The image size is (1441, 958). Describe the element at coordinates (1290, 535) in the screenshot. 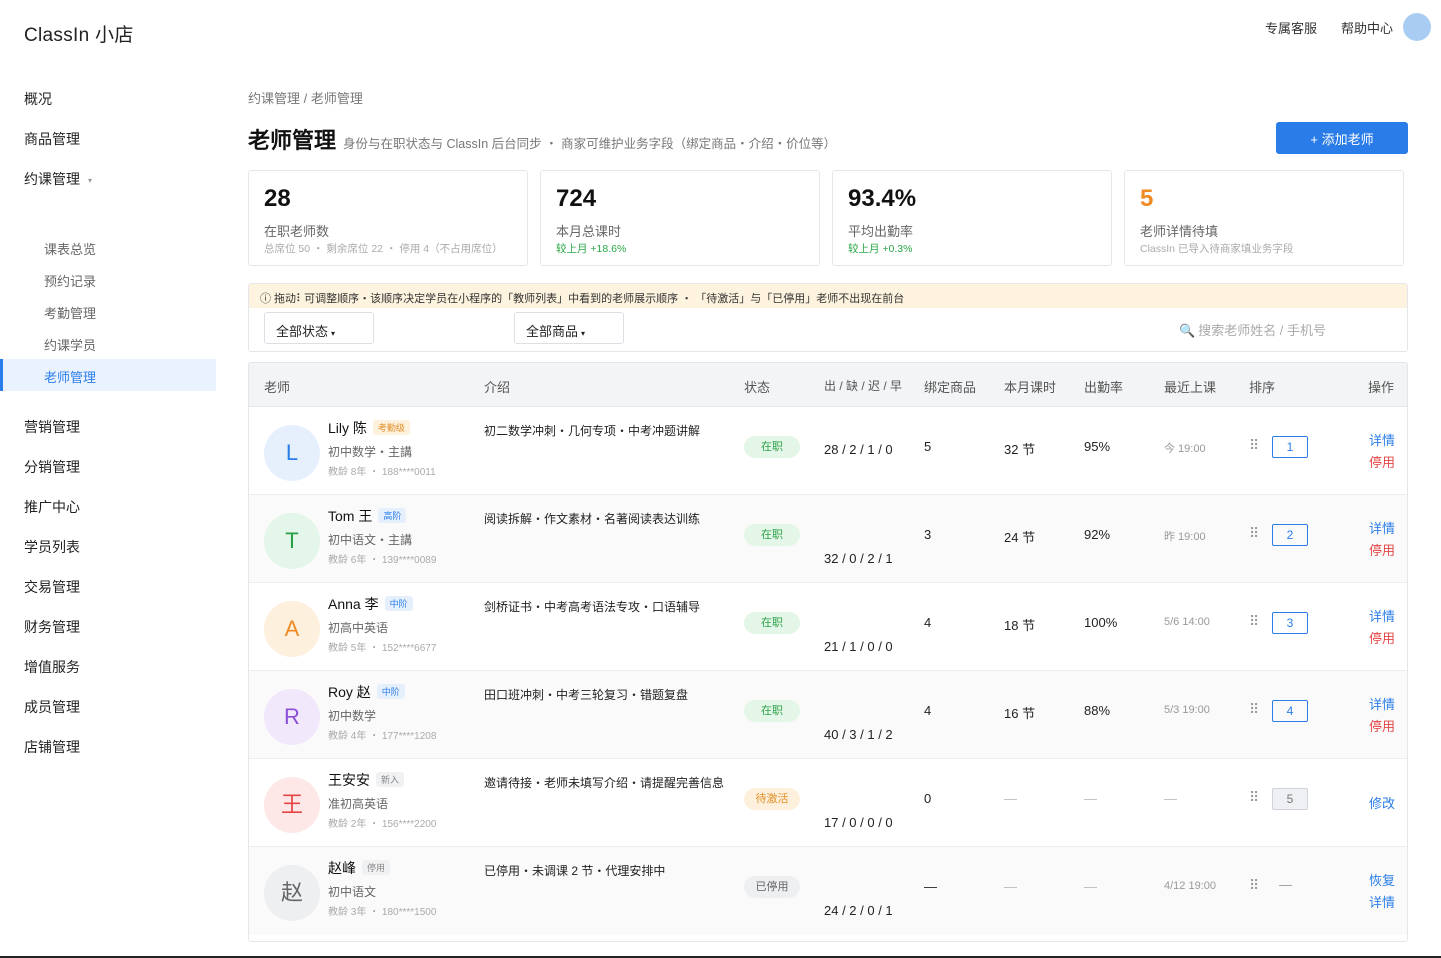

I see `order-input: 2` at that location.